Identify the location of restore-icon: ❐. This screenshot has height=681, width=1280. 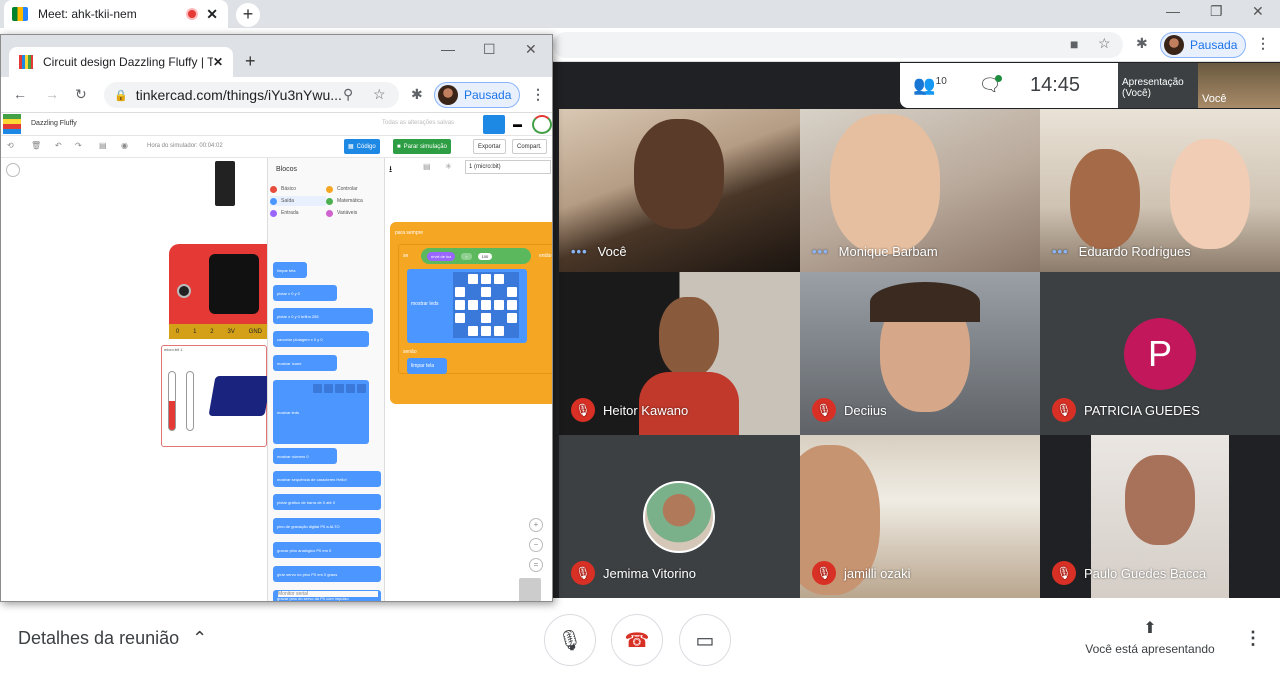
(1216, 11).